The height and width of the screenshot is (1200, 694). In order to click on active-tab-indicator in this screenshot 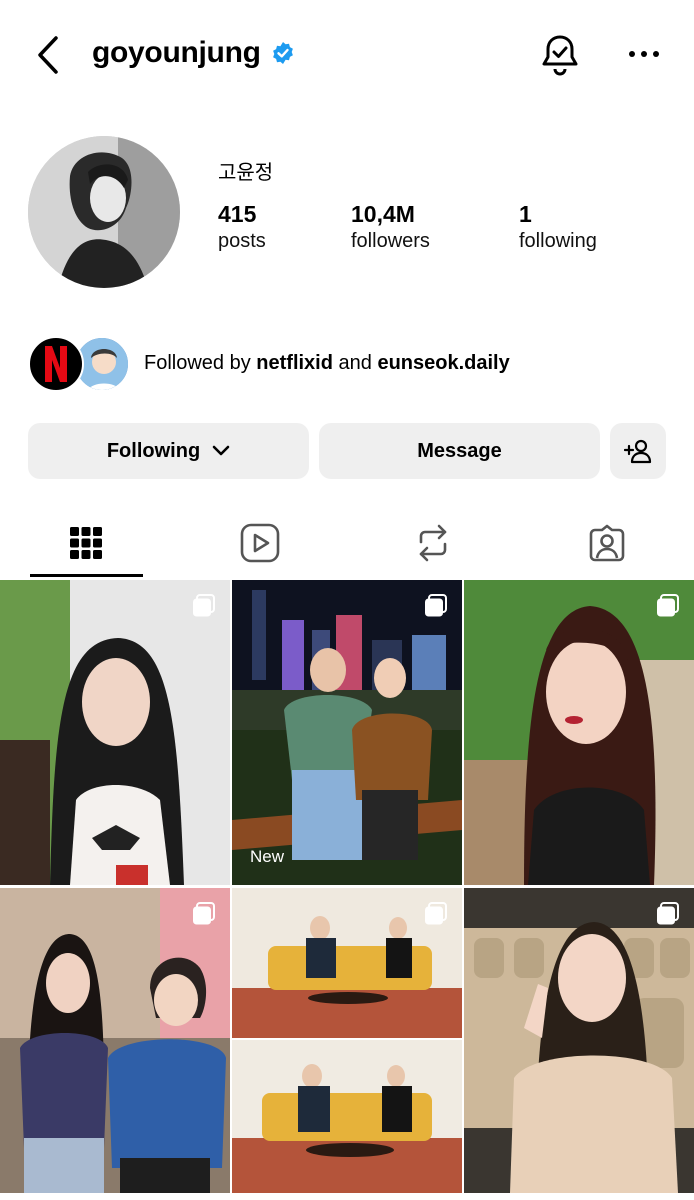, I will do `click(86, 575)`.